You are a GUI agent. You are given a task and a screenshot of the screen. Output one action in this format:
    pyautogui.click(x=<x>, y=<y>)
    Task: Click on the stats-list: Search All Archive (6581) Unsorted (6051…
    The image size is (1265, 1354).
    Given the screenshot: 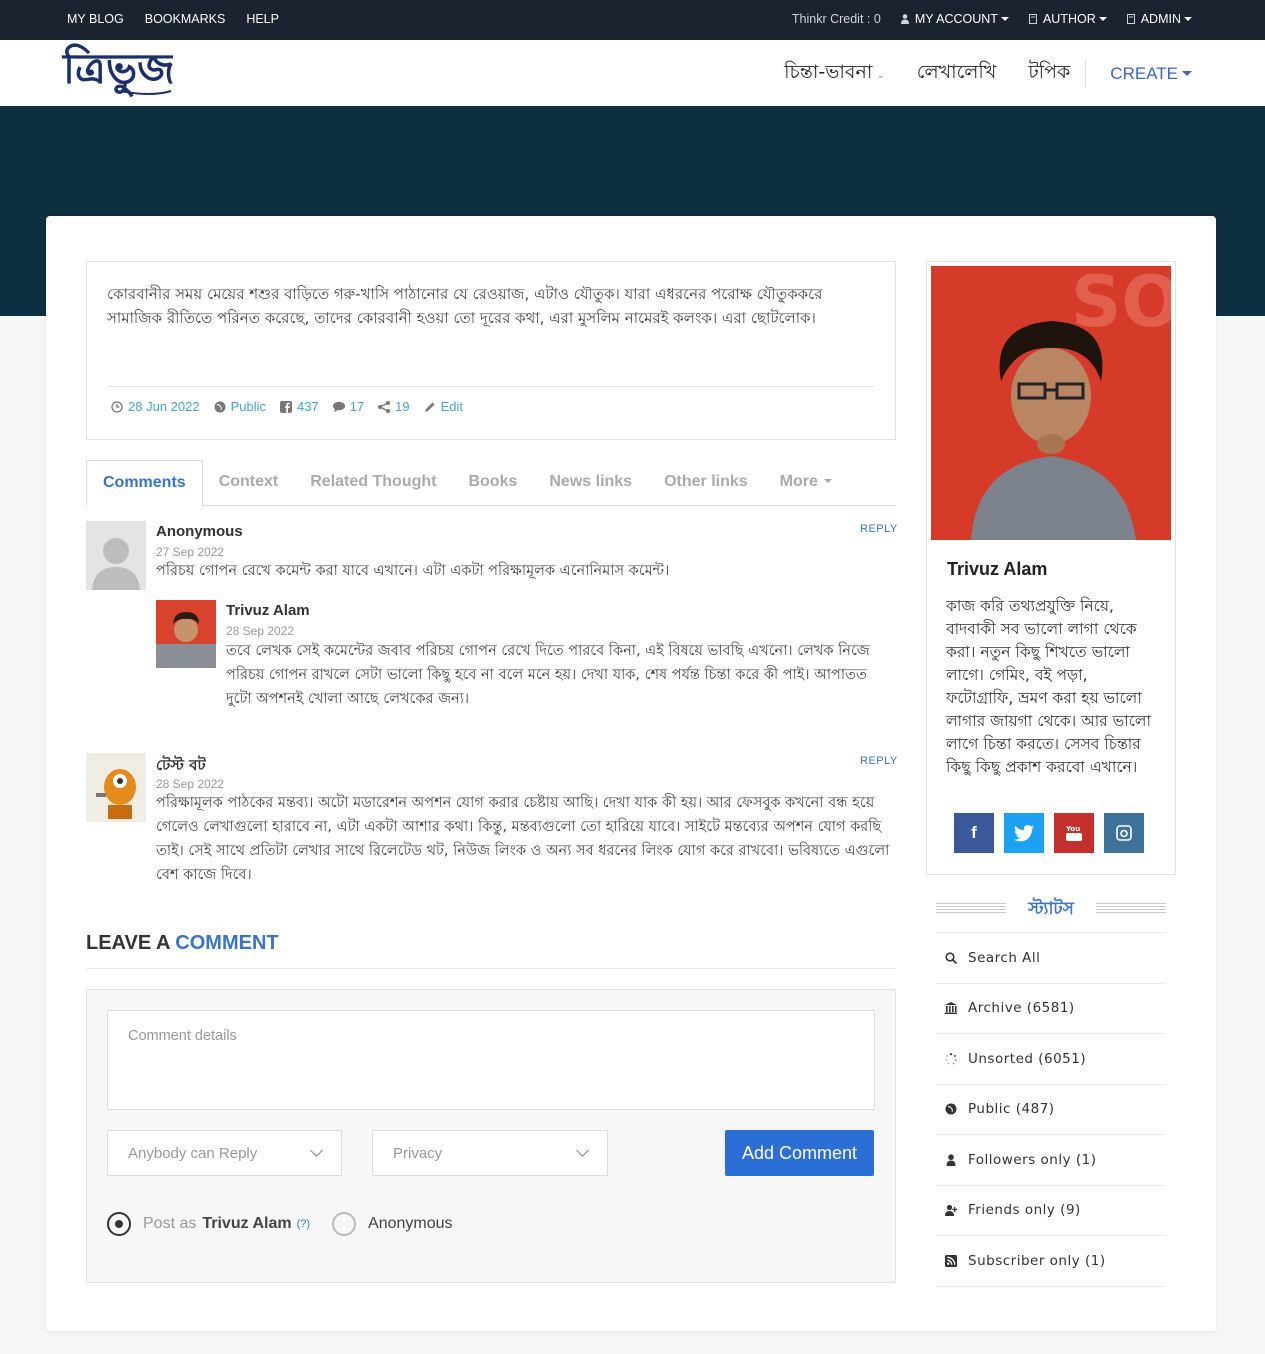 What is the action you would take?
    pyautogui.click(x=1051, y=1109)
    